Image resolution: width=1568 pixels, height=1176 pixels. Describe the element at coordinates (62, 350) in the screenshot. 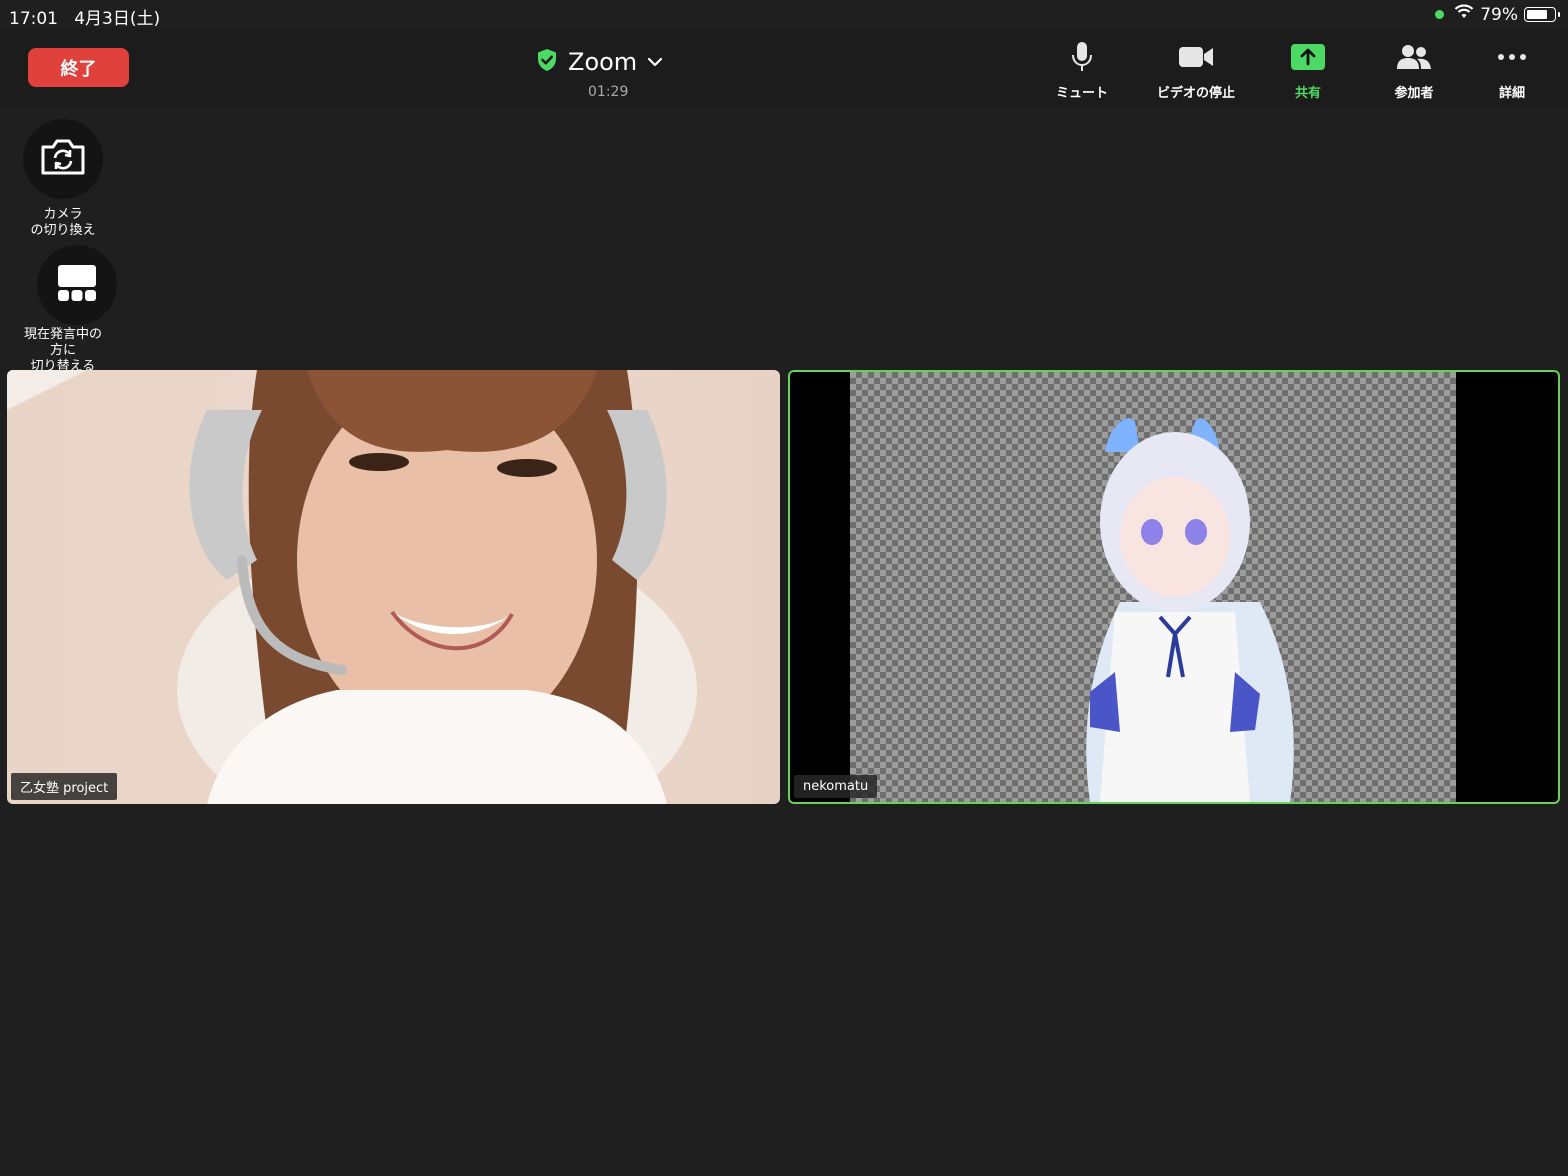

I see `speaker-view-label: 現在発言中の 方に 切り替える` at that location.